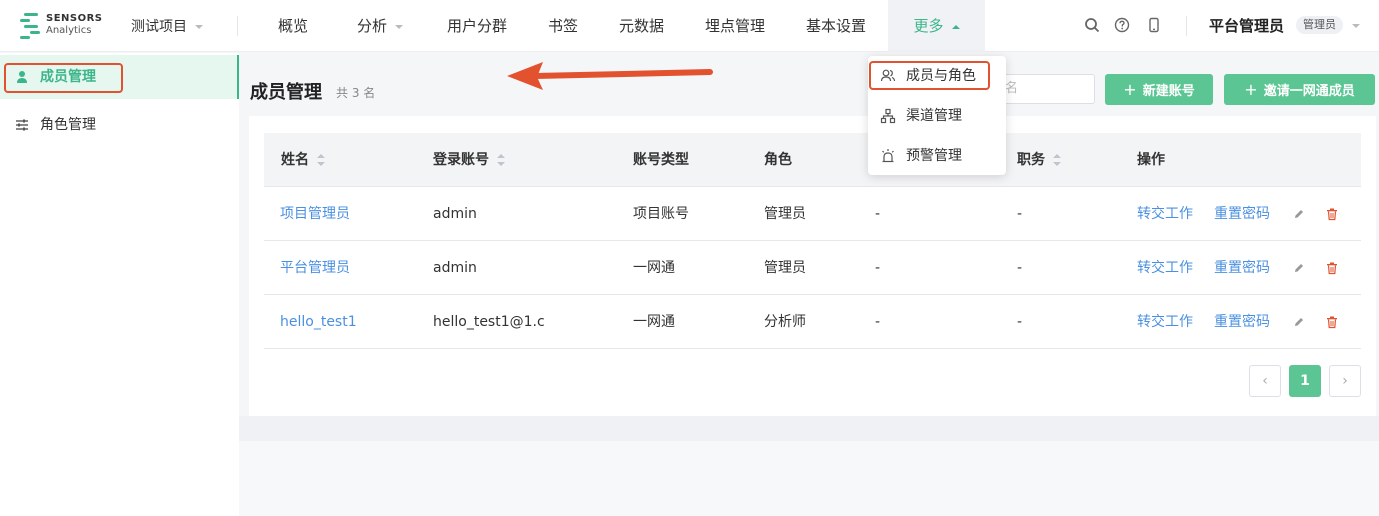 The height and width of the screenshot is (516, 1379). Describe the element at coordinates (888, 116) in the screenshot. I see `channel-icon` at that location.